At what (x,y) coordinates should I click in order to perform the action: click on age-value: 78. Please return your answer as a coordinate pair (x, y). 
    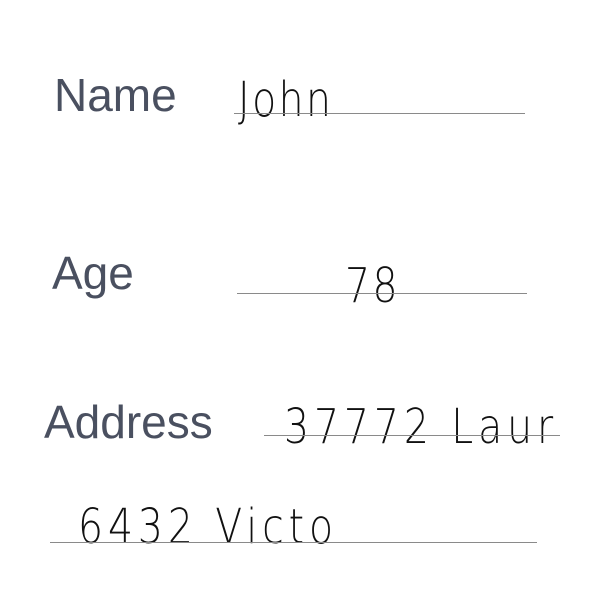
    Looking at the image, I should click on (372, 286).